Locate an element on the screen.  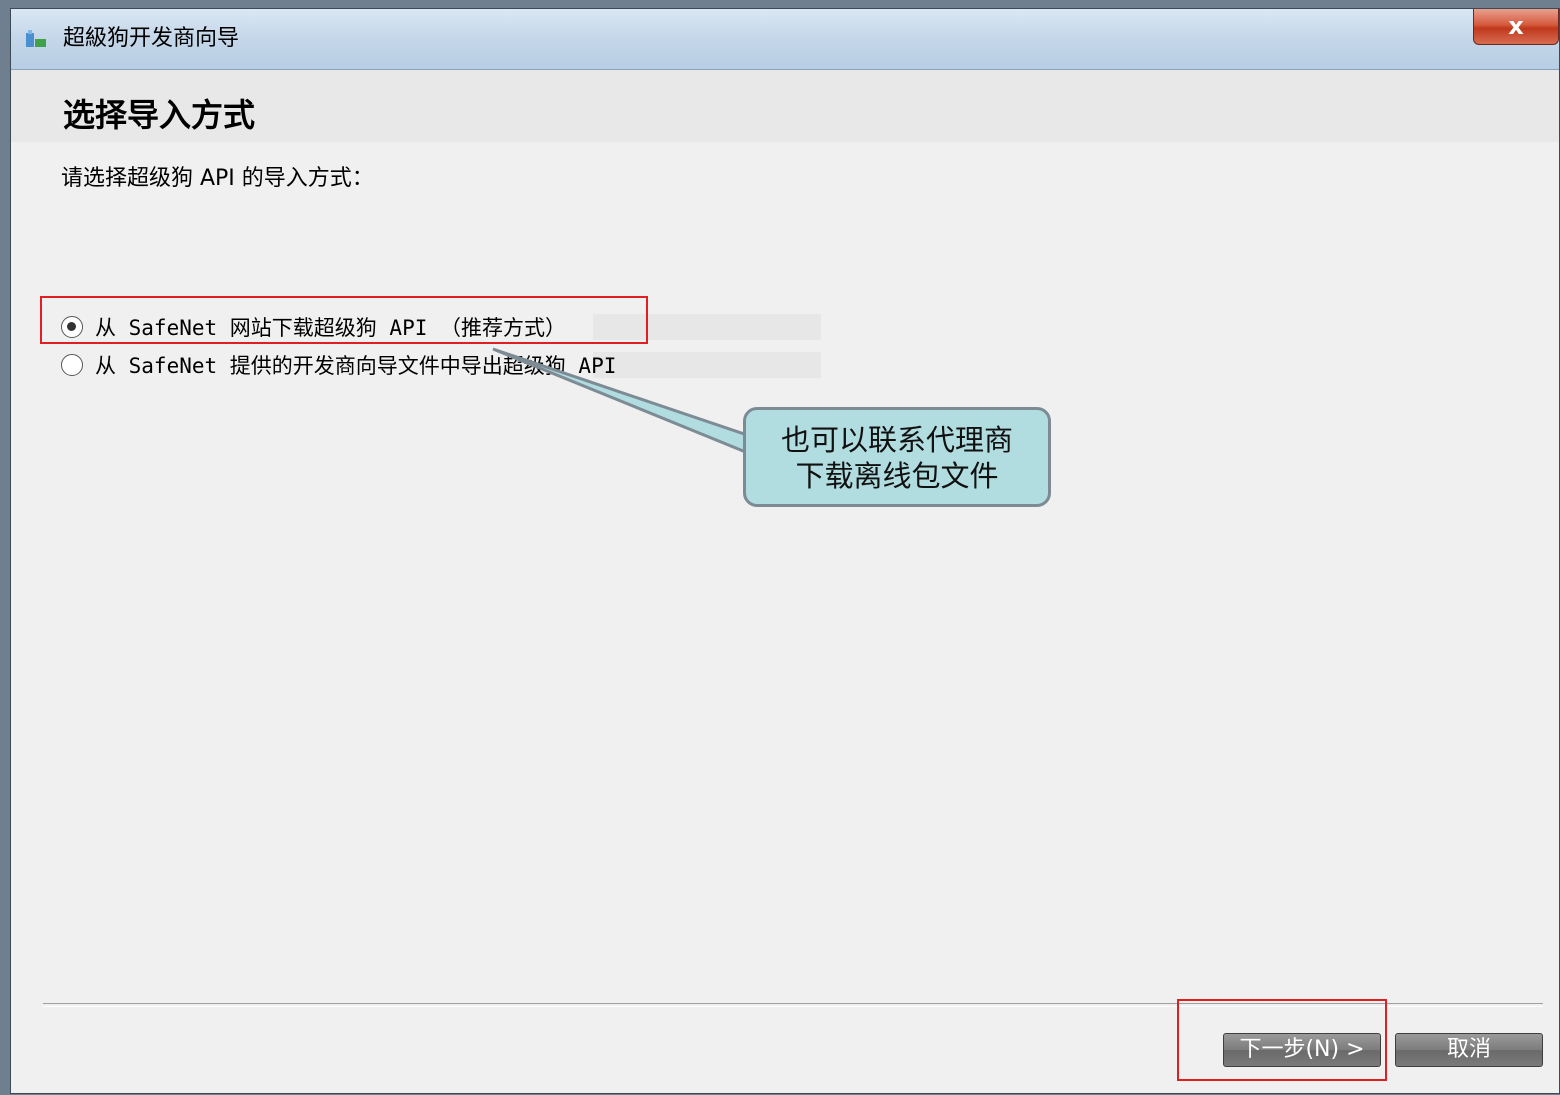
radio-unselected-icon is located at coordinates (72, 365).